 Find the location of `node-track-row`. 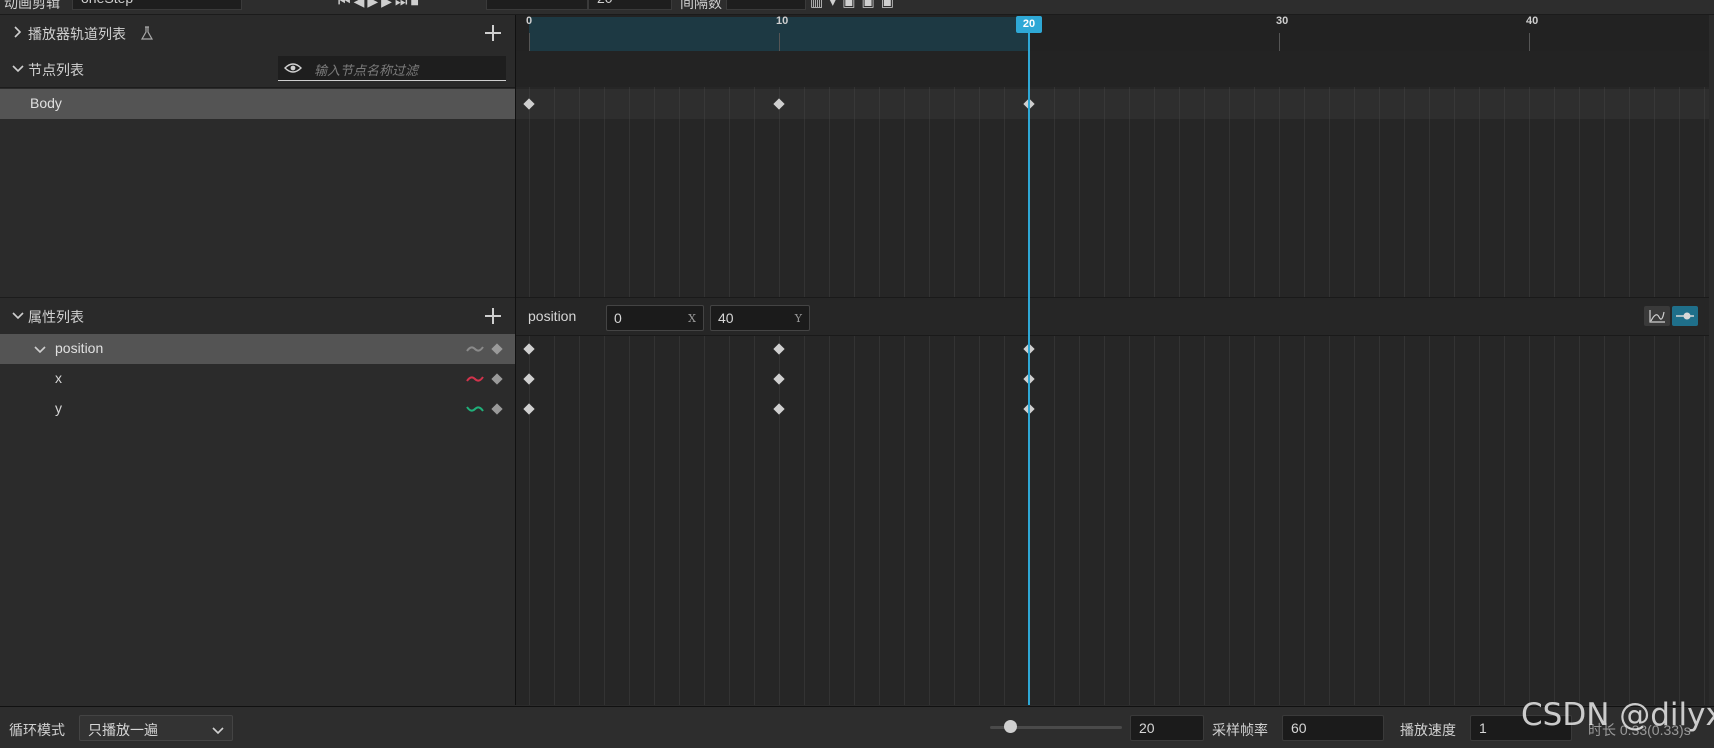

node-track-row is located at coordinates (1112, 104).